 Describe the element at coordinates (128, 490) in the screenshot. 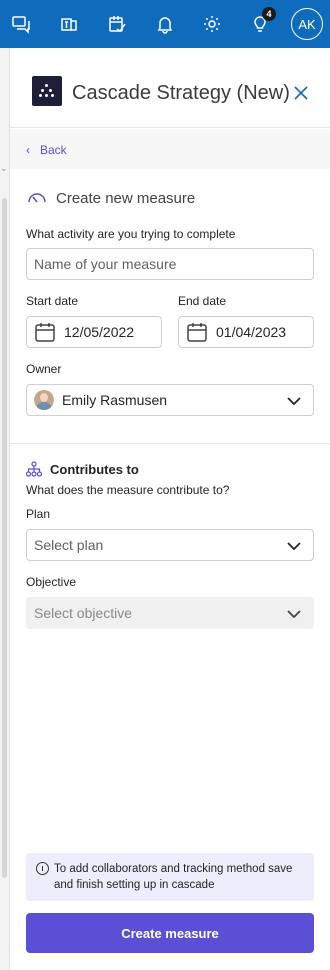

I see `contributes-subheading: What does the measure contribute to?` at that location.